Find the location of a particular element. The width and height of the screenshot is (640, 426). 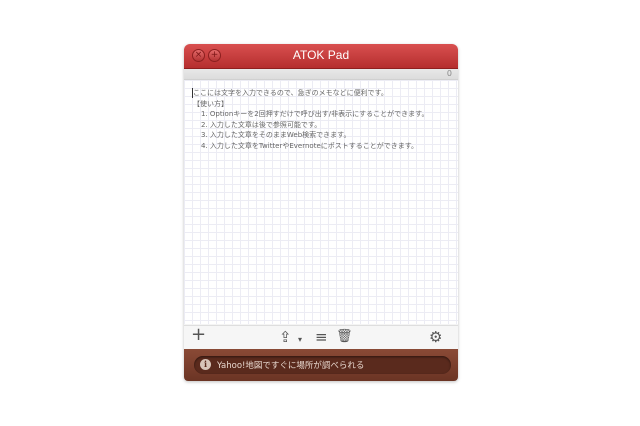

note-line: 1. Optionキーを2回押すだけで呼び出す/非表示にすることができます。 is located at coordinates (315, 114).